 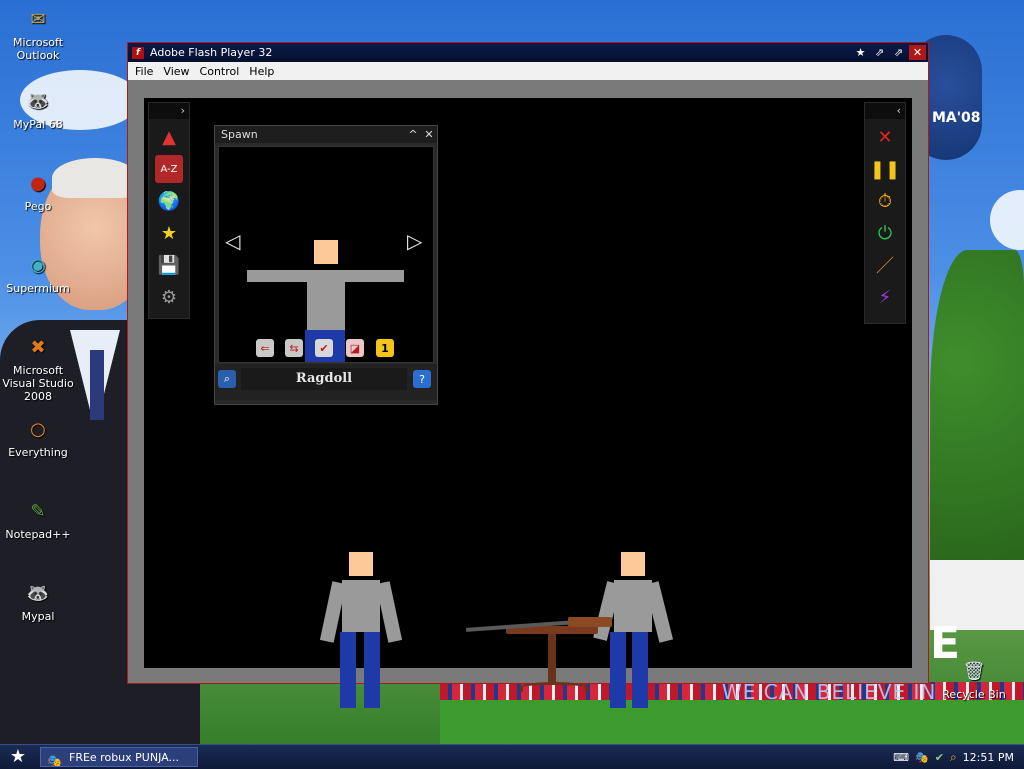 What do you see at coordinates (372, 670) in the screenshot?
I see `ragdoll-1-right-leg` at bounding box center [372, 670].